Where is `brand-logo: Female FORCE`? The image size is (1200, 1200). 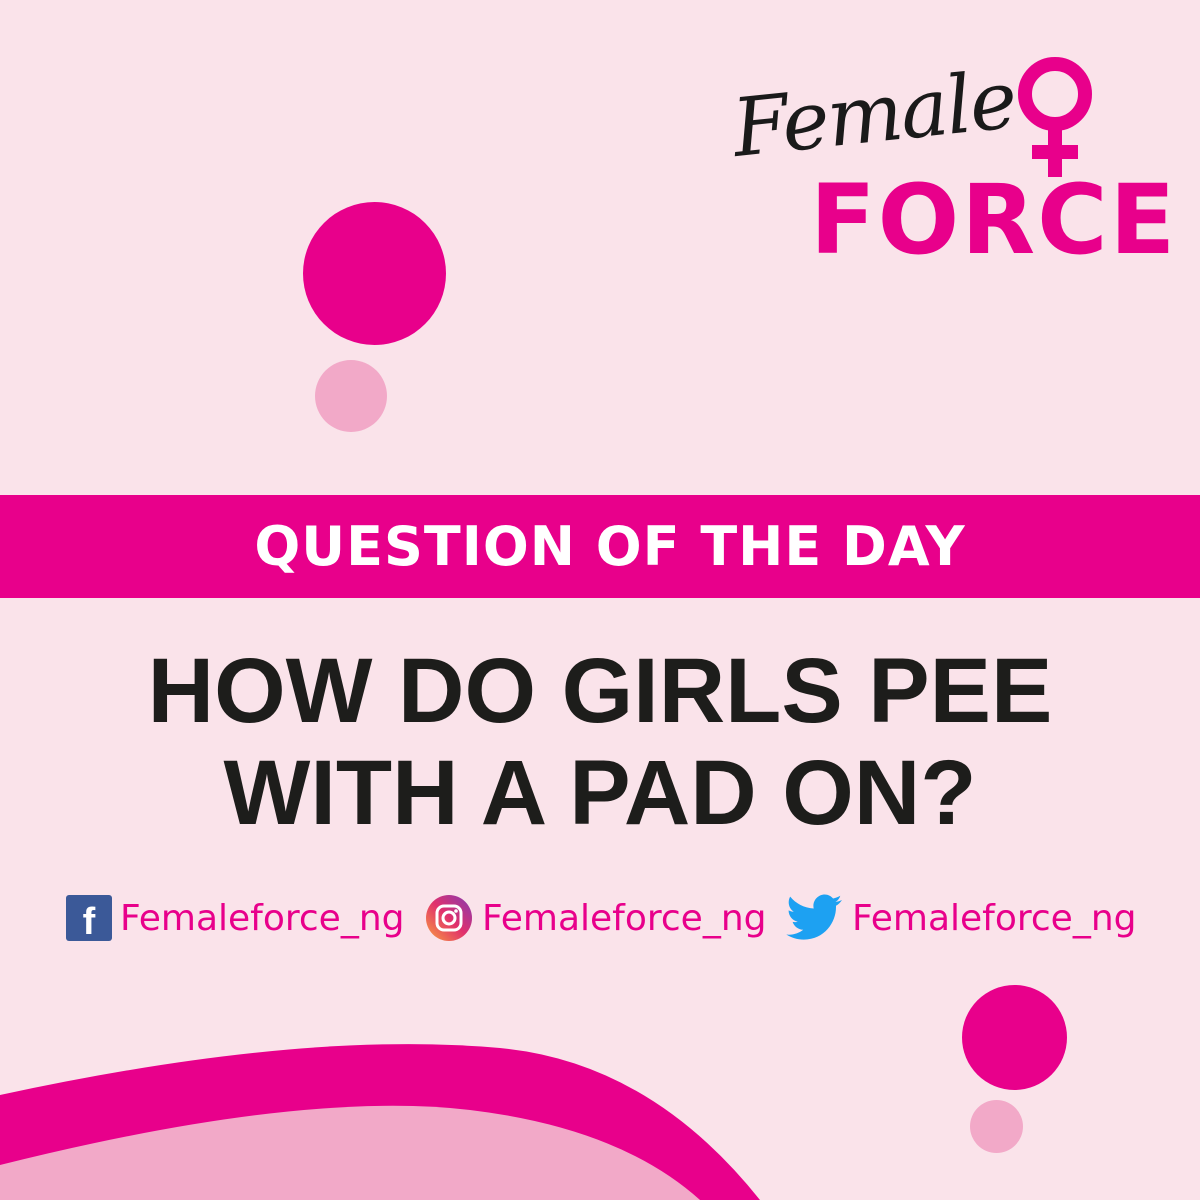
brand-logo: Female FORCE is located at coordinates (951, 167).